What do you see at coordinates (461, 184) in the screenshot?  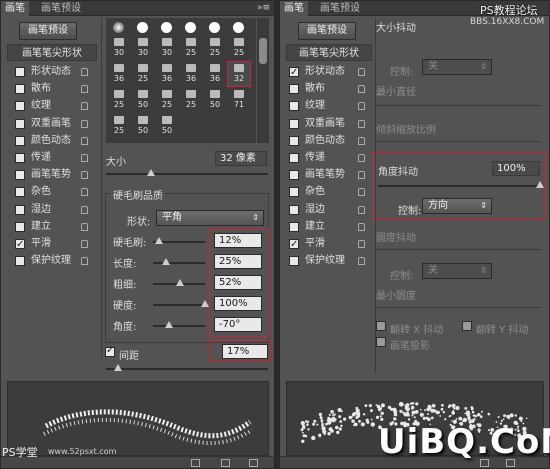 I see `angle-jitter-slider` at bounding box center [461, 184].